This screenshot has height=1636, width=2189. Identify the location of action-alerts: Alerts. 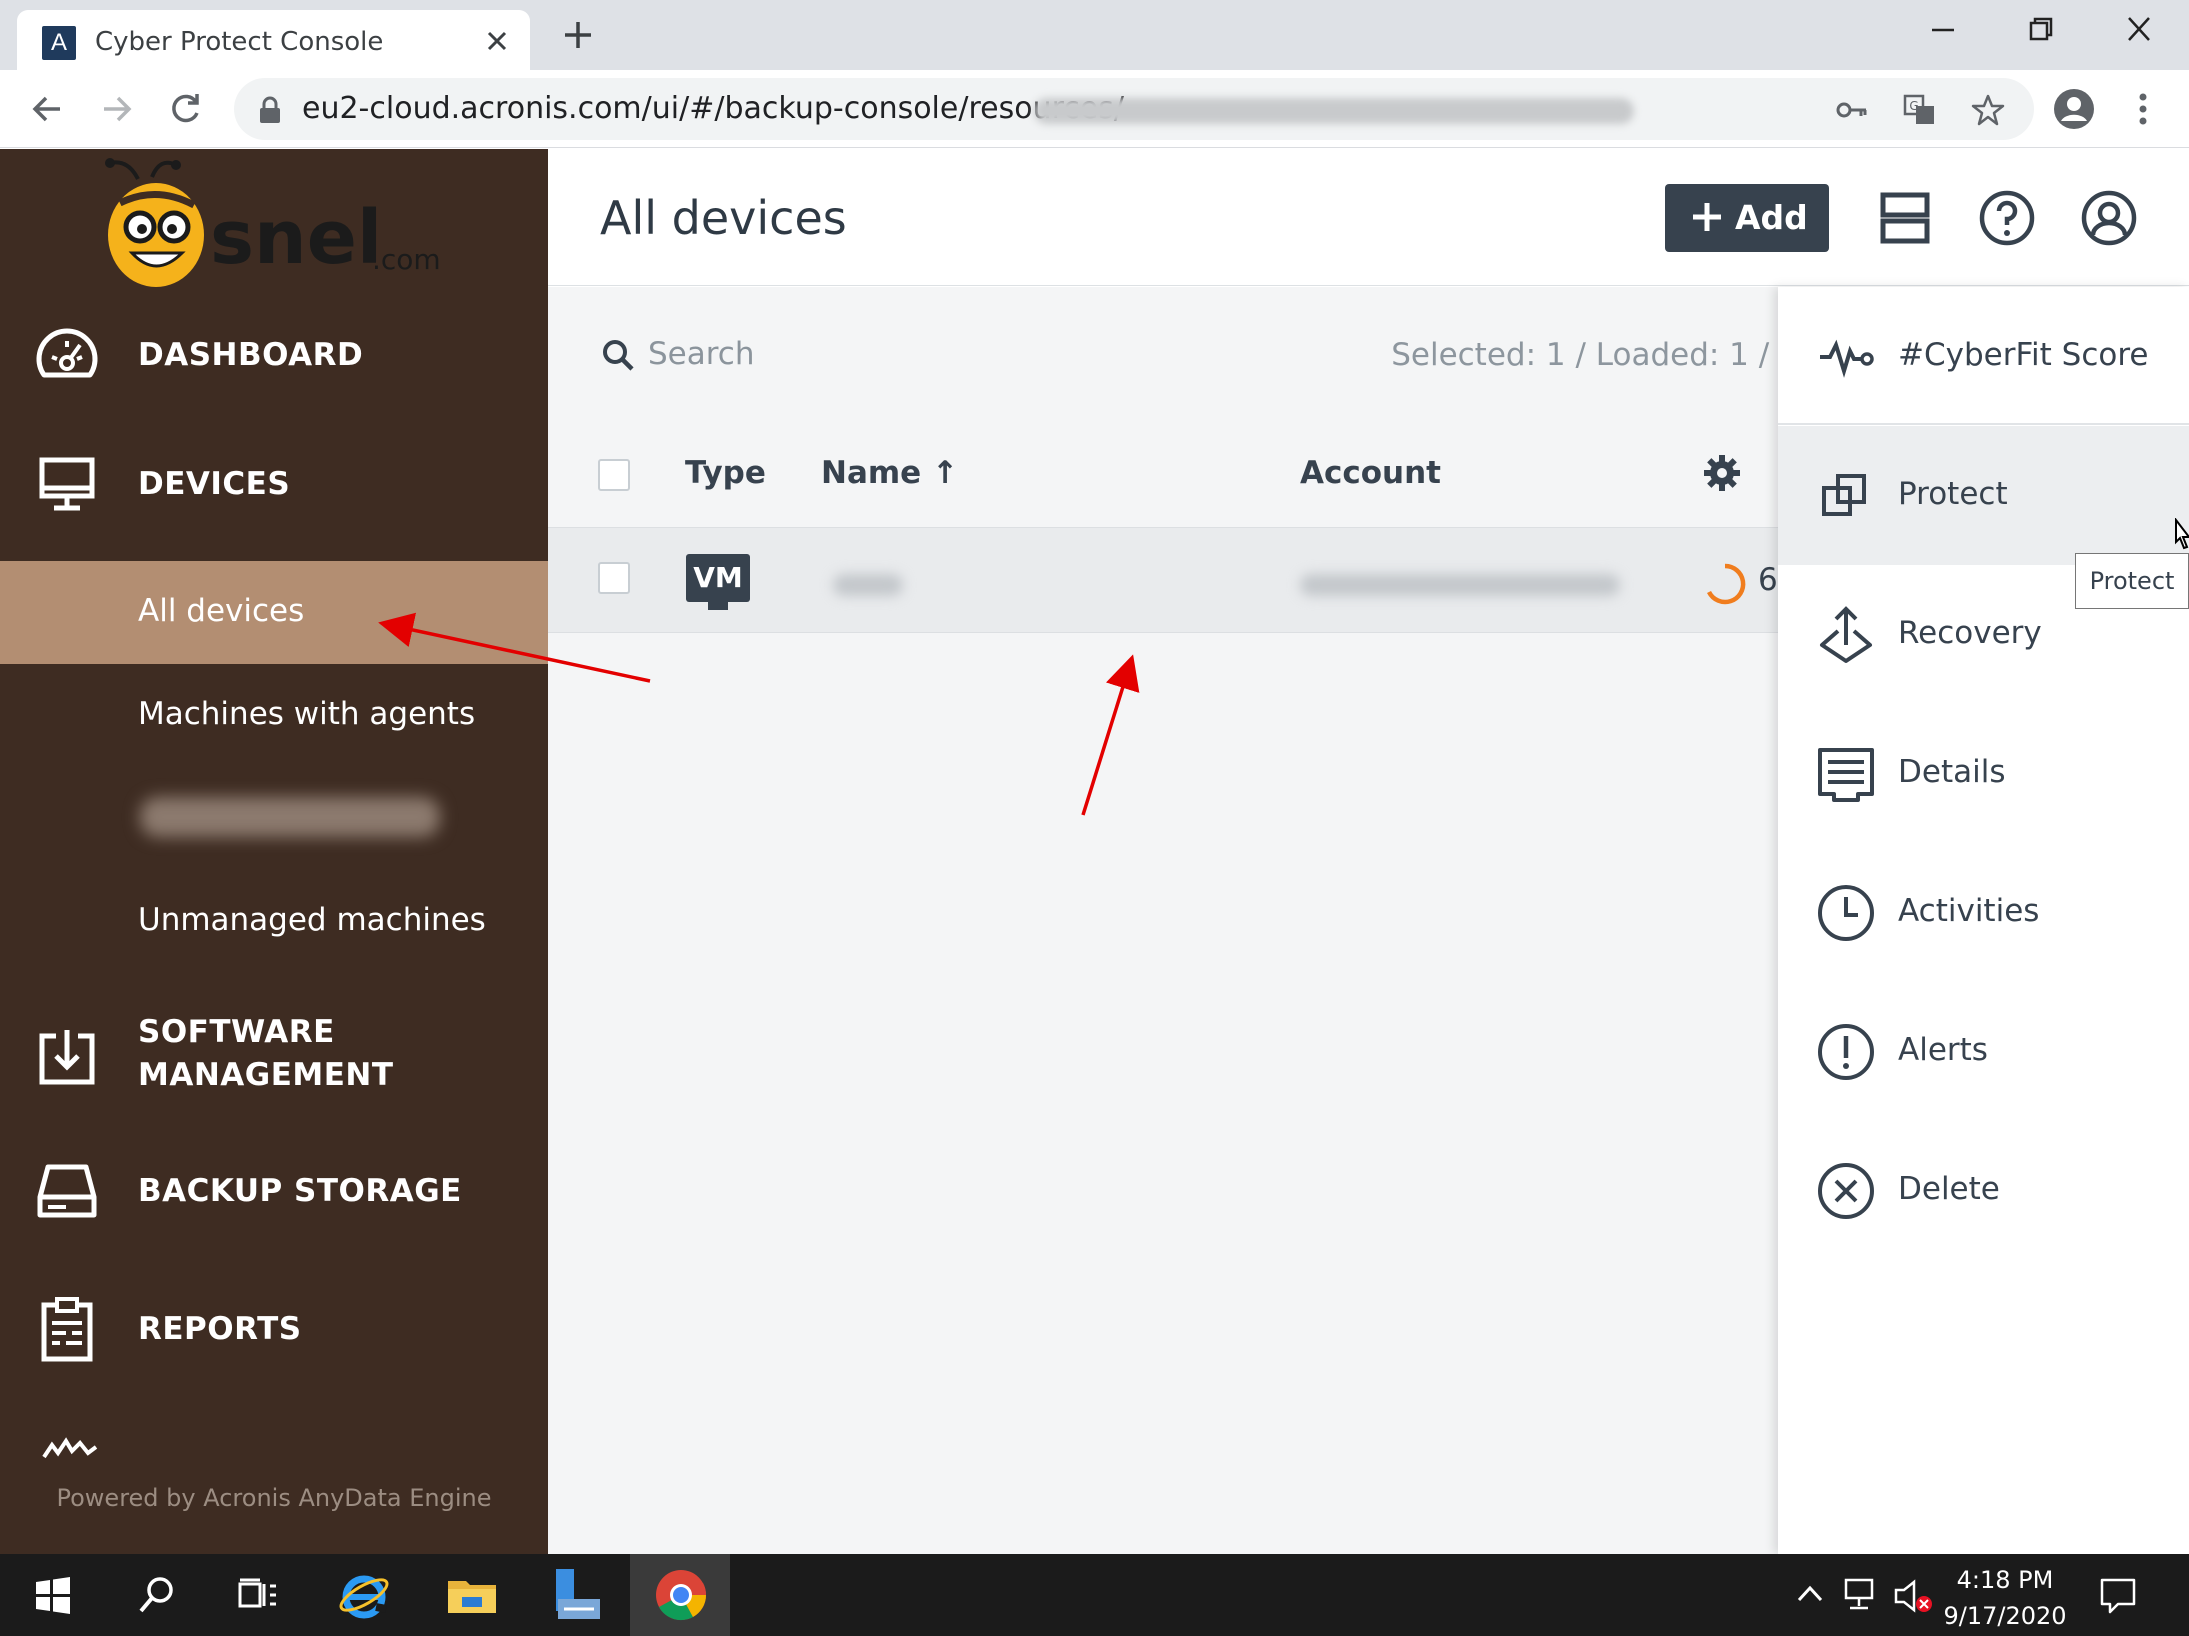
(1983, 1051).